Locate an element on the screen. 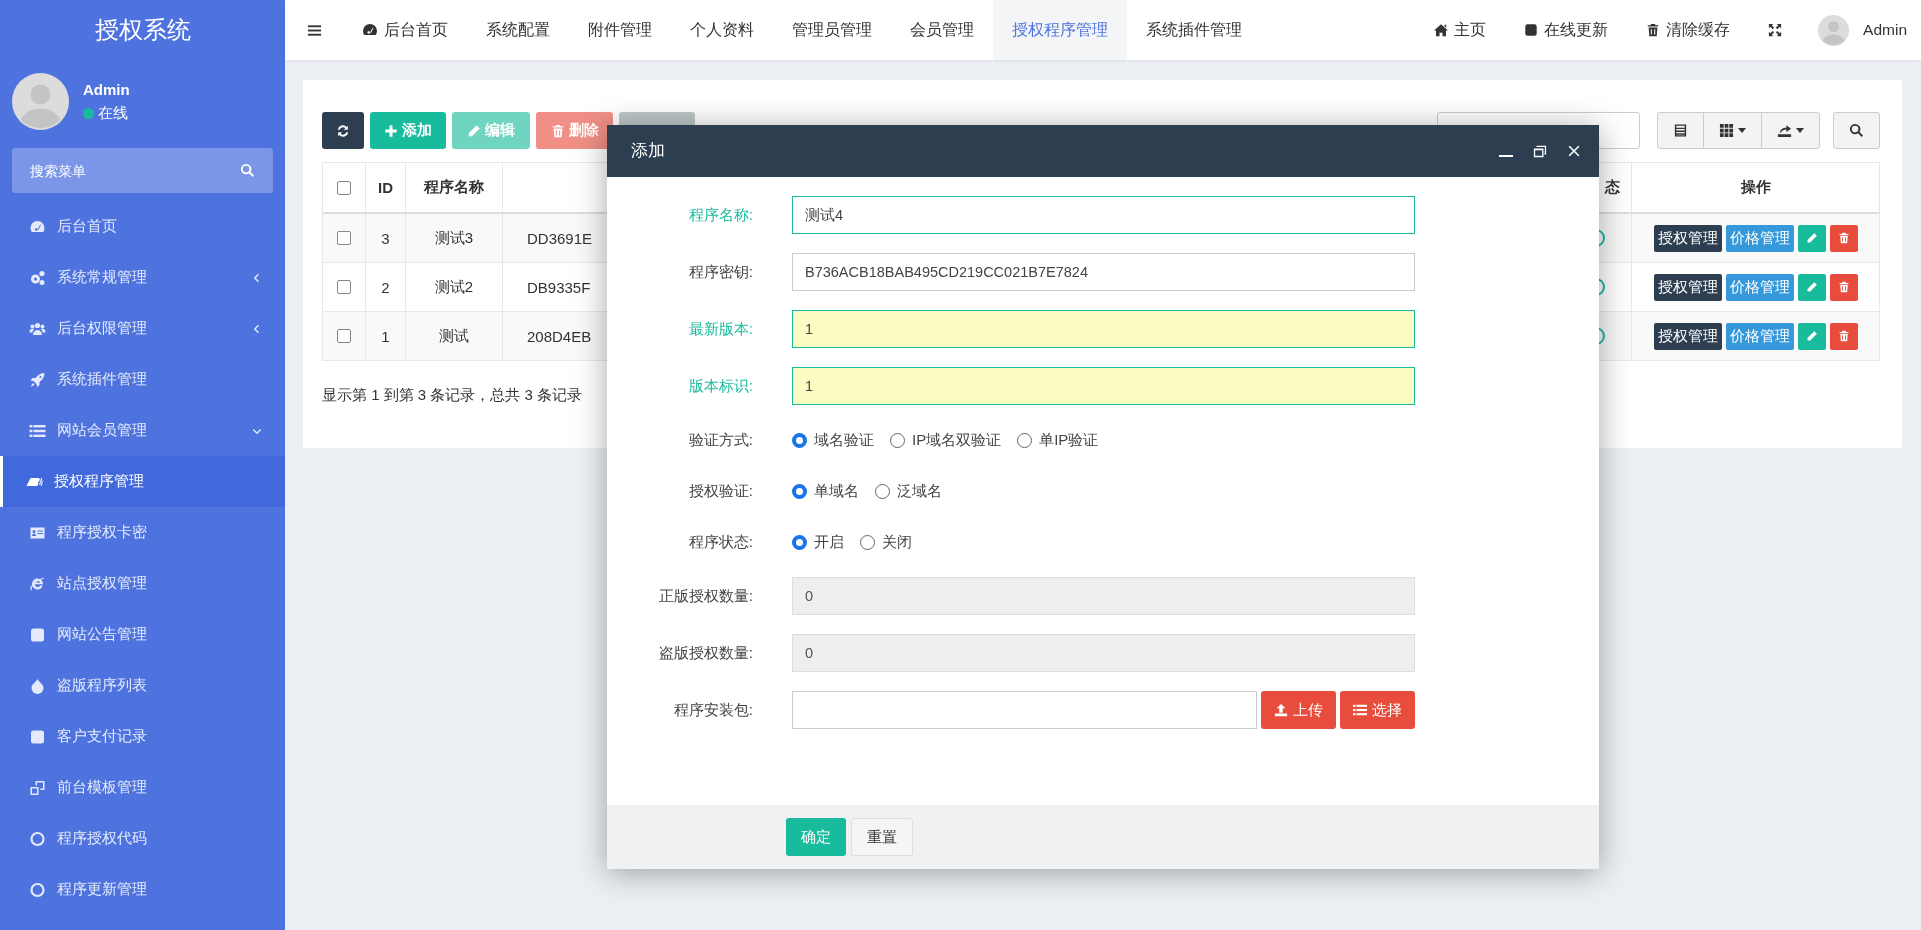 Image resolution: width=1921 pixels, height=930 pixels. gears-icon is located at coordinates (37, 277).